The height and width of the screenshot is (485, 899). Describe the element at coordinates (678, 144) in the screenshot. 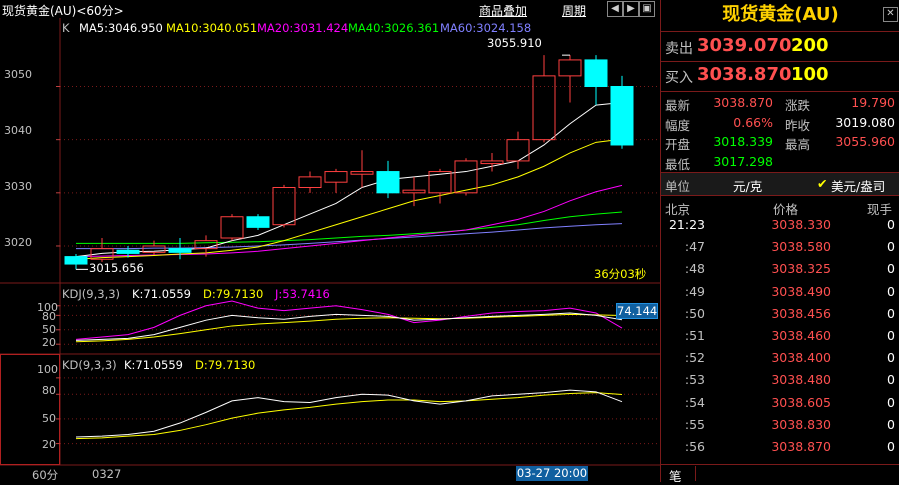

I see `stat-label: 开盘` at that location.